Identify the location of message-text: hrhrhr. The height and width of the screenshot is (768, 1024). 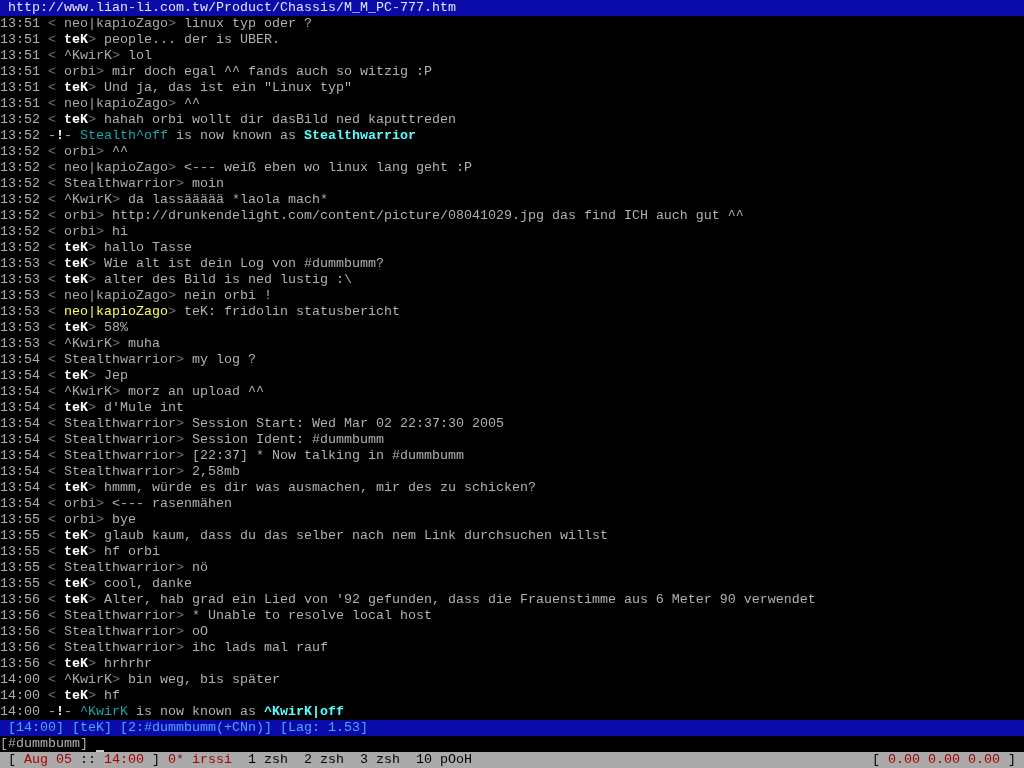
(128, 664).